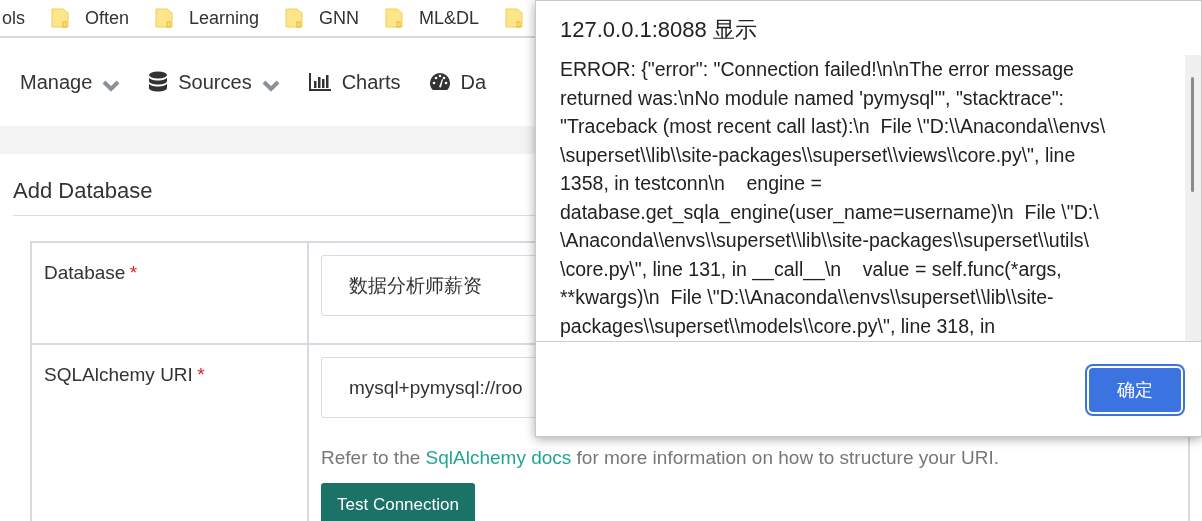  I want to click on help-text: Refer to the SqlAlchemy docs for more information on how to structure your URI., so click(660, 458).